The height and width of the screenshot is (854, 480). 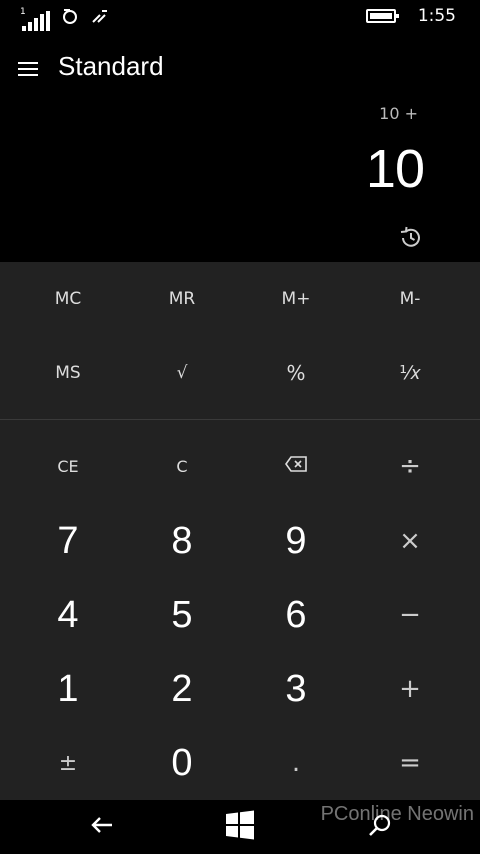 I want to click on start-button, so click(x=240, y=827).